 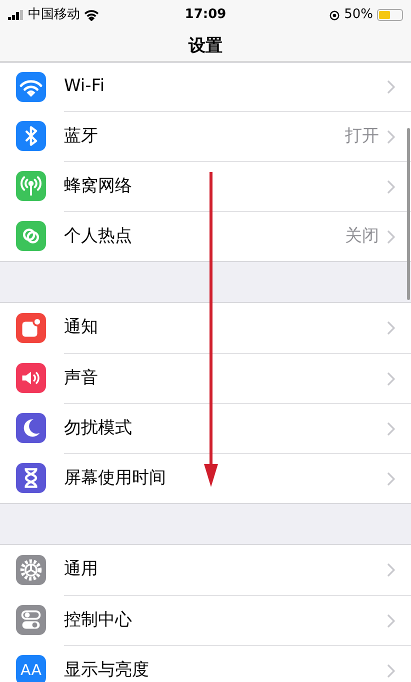 I want to click on row-label: 控制中心, so click(x=98, y=620).